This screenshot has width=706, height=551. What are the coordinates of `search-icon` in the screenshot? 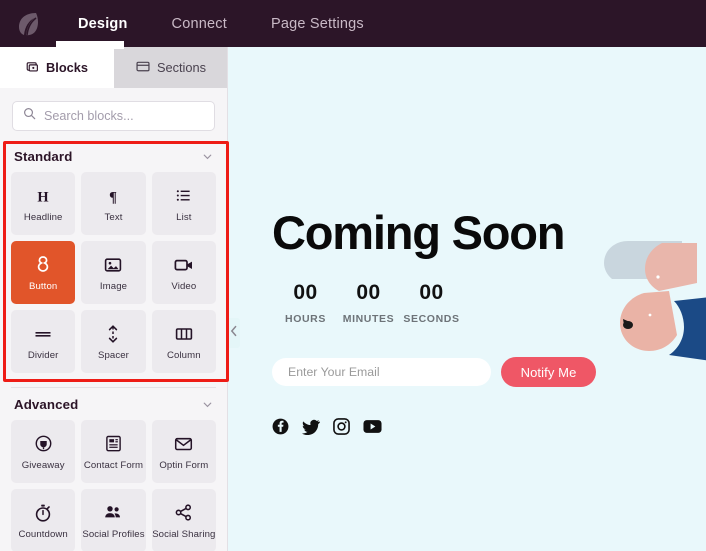 It's located at (29, 116).